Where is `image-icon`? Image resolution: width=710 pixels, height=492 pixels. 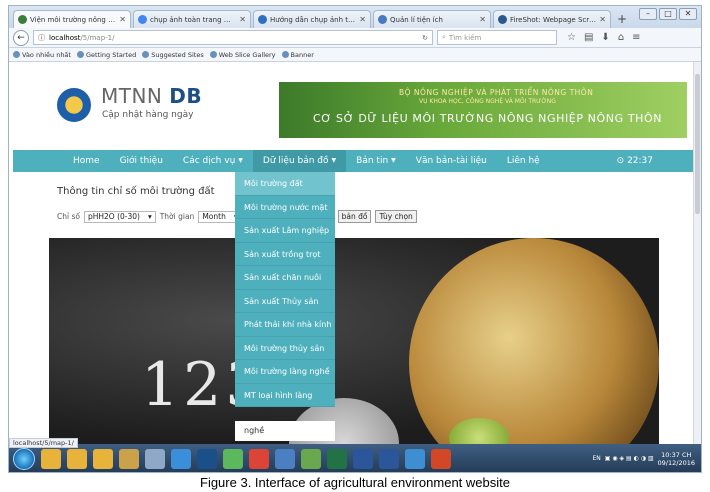
image-icon is located at coordinates (311, 458).